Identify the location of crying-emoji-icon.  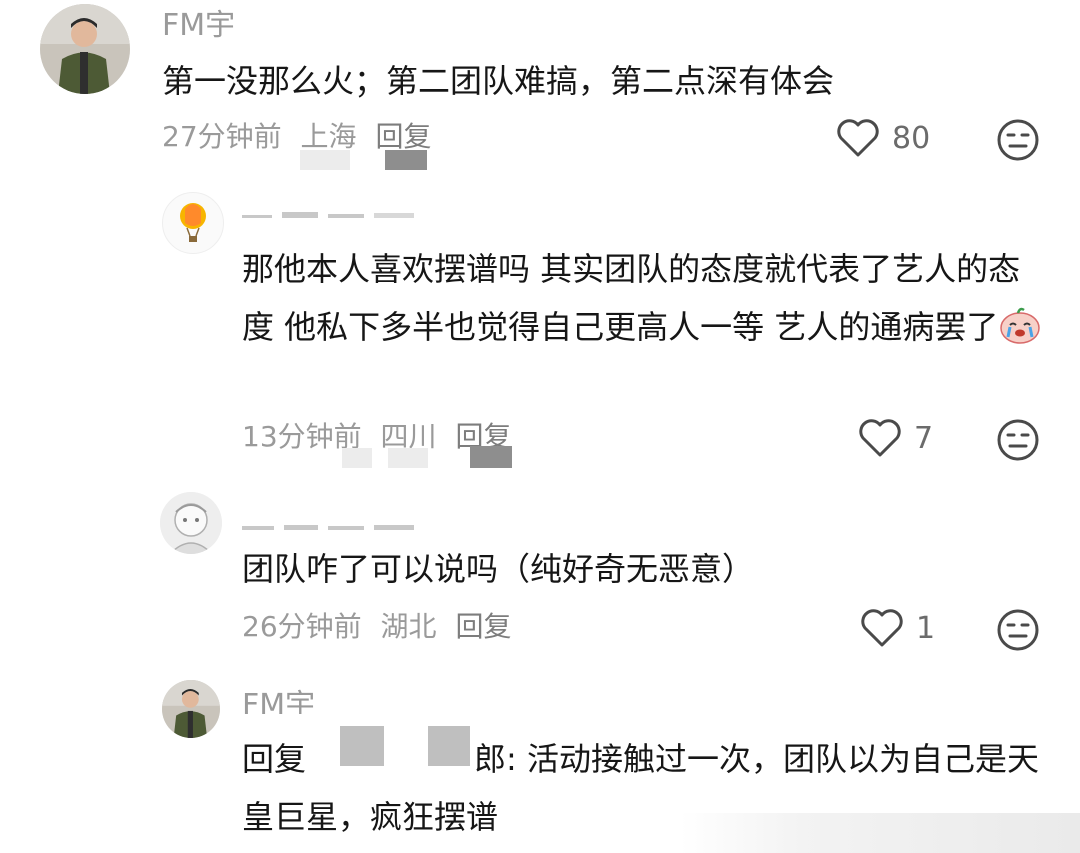
(1020, 324).